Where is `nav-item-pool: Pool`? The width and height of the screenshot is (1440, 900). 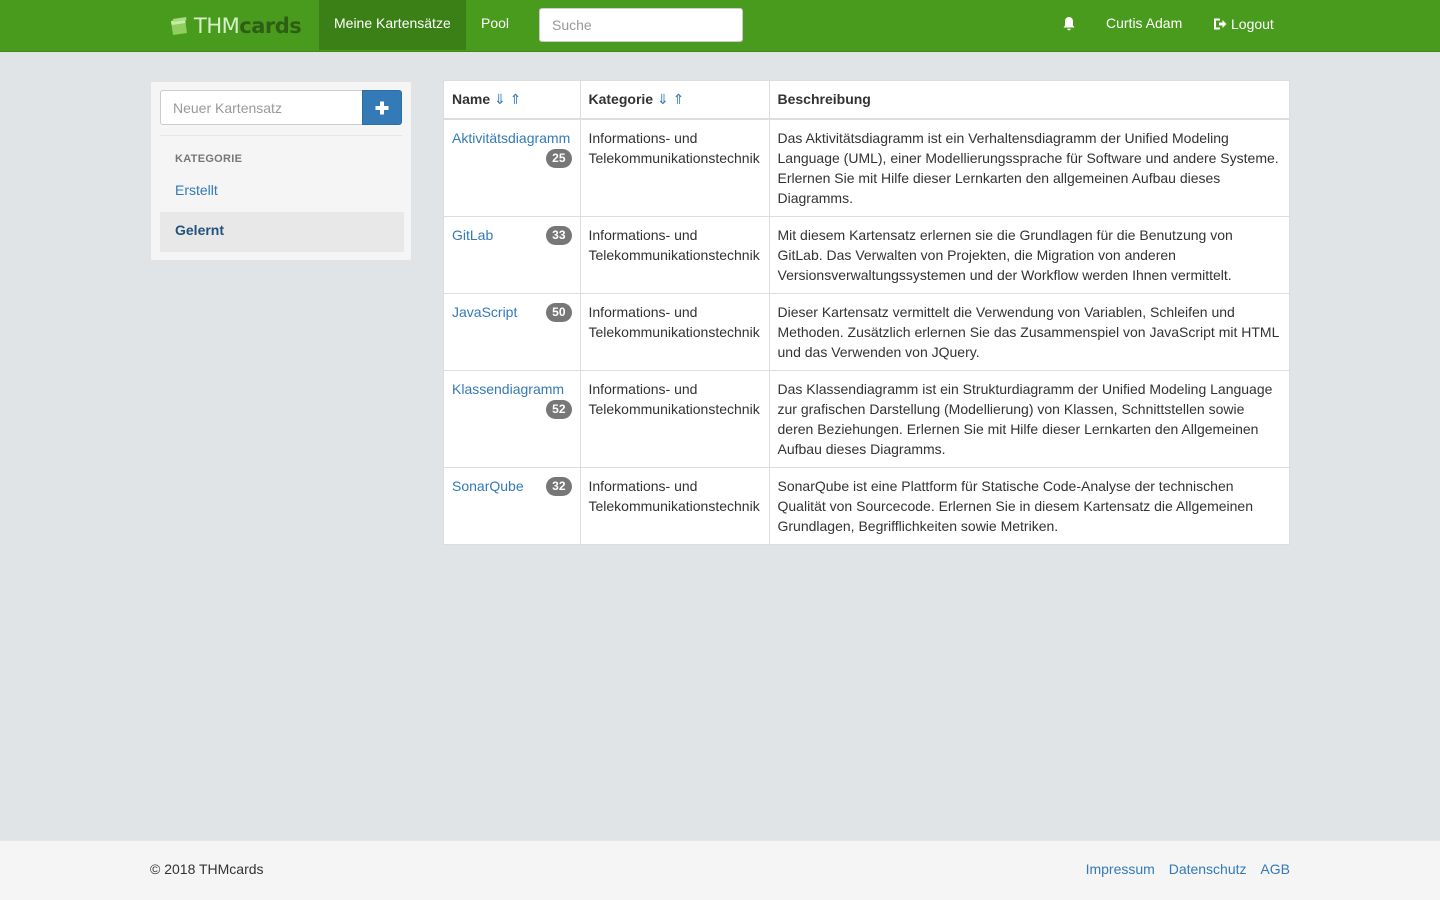
nav-item-pool: Pool is located at coordinates (495, 25).